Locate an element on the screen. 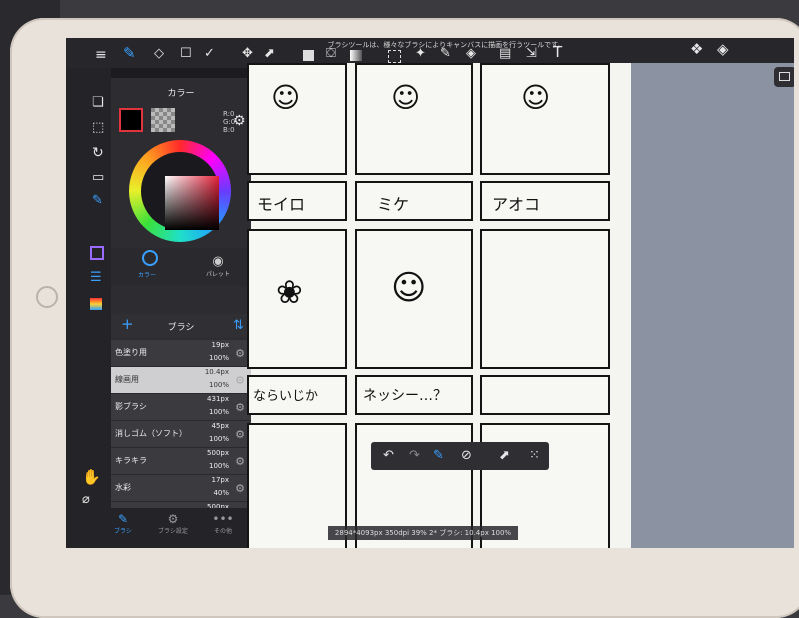 Image resolution: width=799 pixels, height=618 pixels. tab-brush-settings-label: ブラシ設定 is located at coordinates (173, 531).